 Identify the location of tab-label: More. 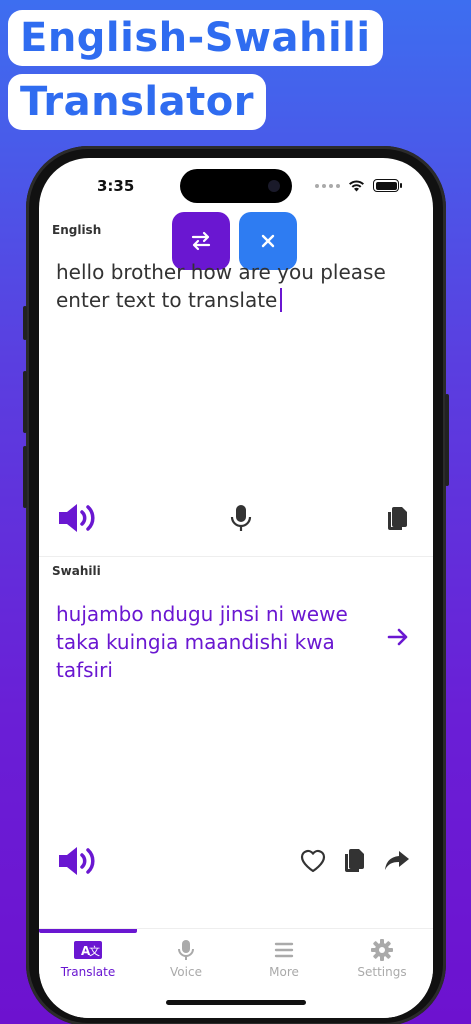
(284, 972).